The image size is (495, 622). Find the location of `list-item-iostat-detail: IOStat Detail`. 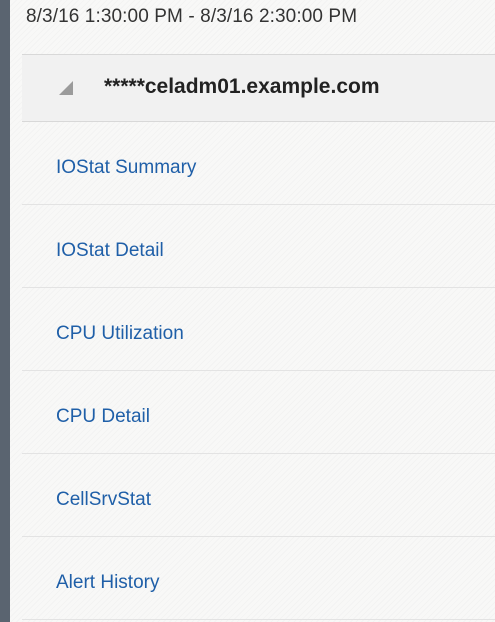

list-item-iostat-detail: IOStat Detail is located at coordinates (258, 246).